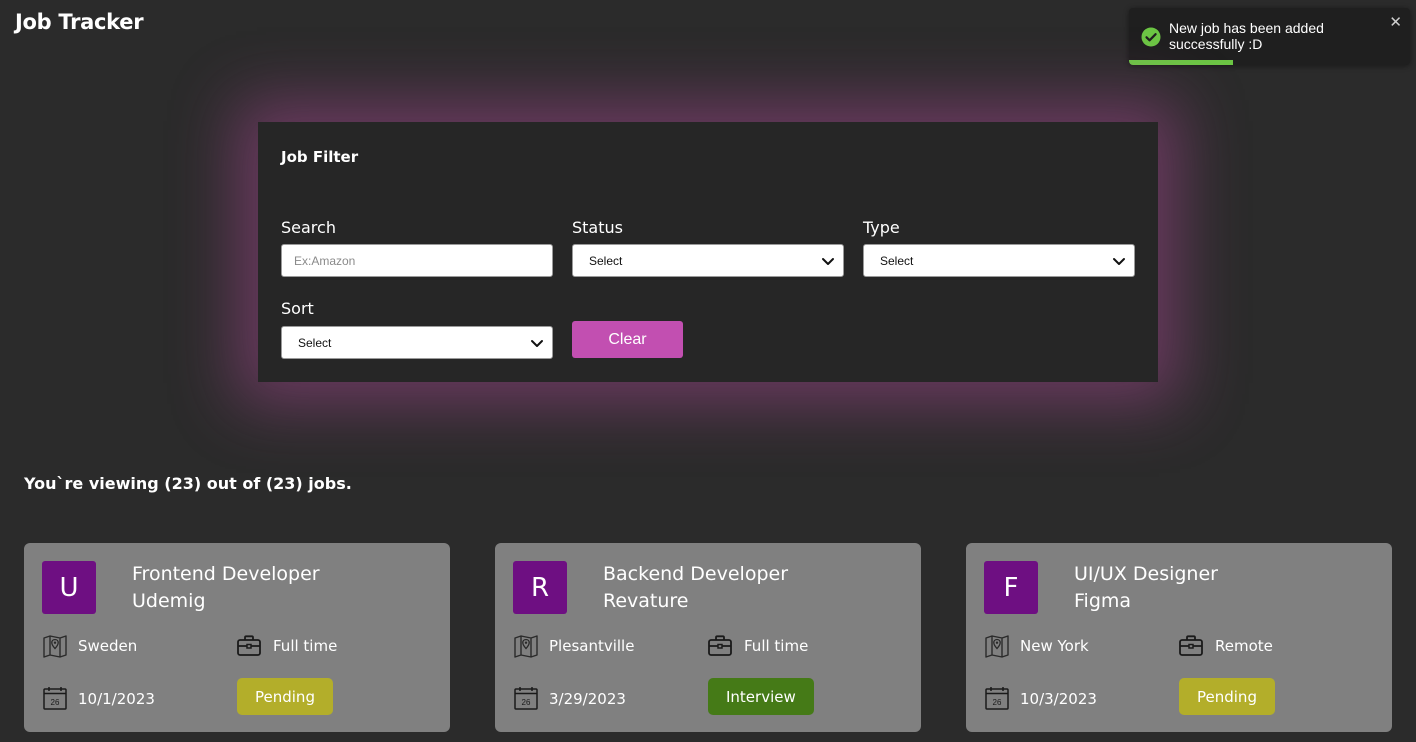  What do you see at coordinates (1395, 22) in the screenshot?
I see `close-icon: ✕` at bounding box center [1395, 22].